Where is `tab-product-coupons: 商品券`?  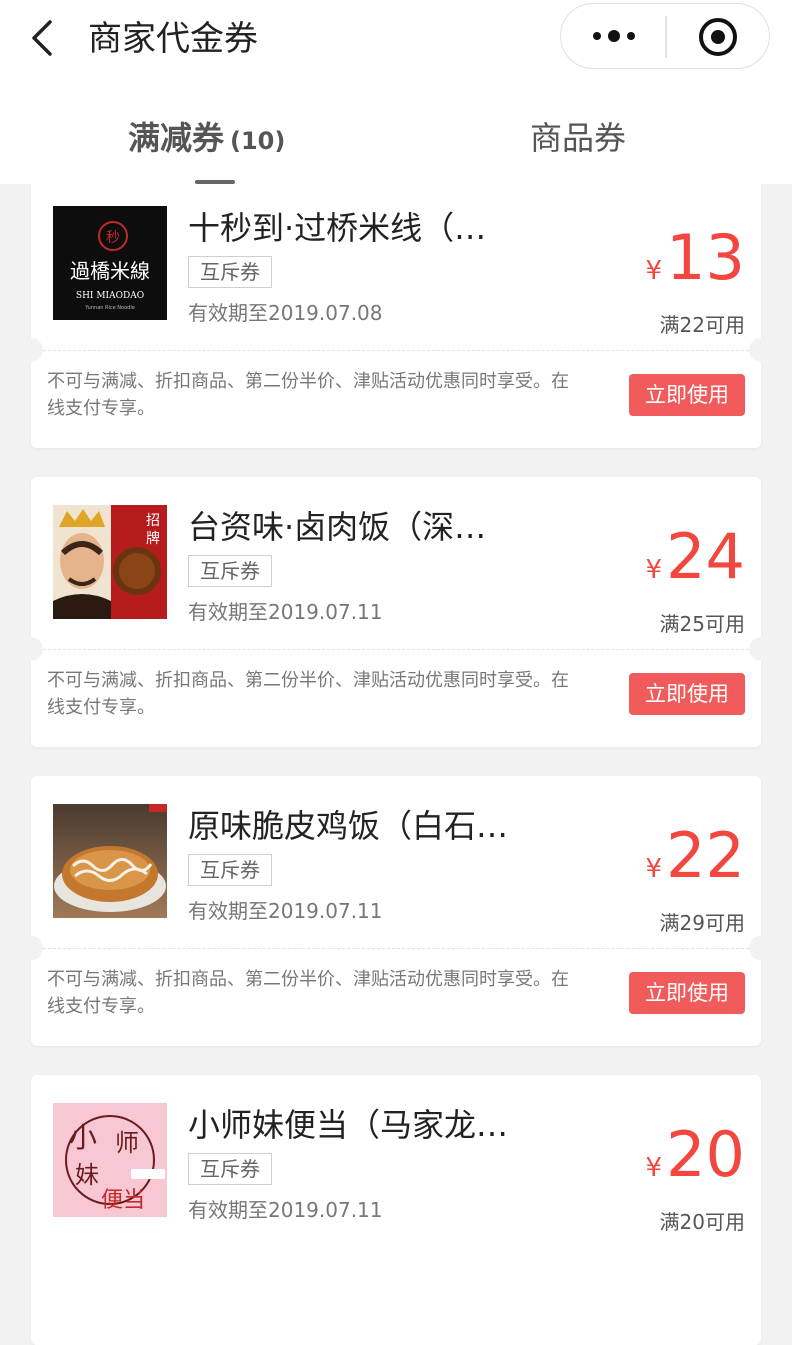
tab-product-coupons: 商品券 is located at coordinates (578, 138).